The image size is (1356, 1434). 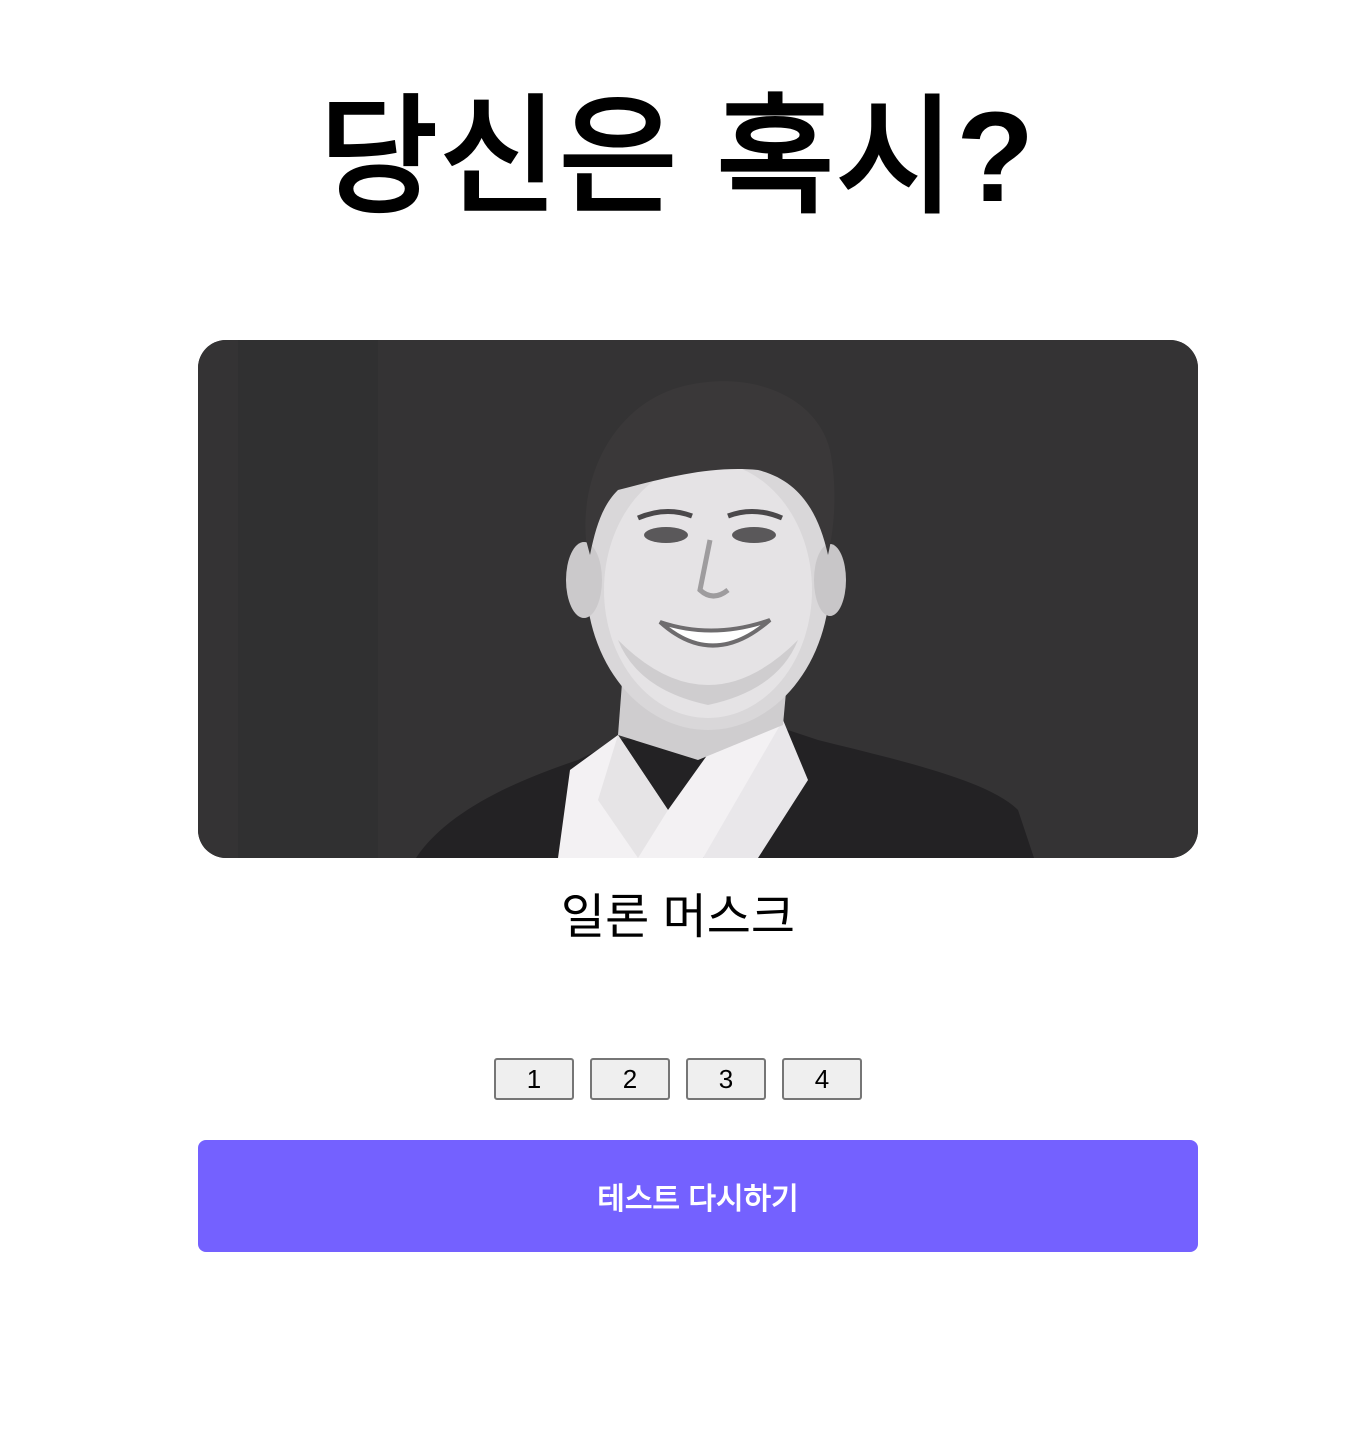 I want to click on page-button-3: 3, so click(x=726, y=1079).